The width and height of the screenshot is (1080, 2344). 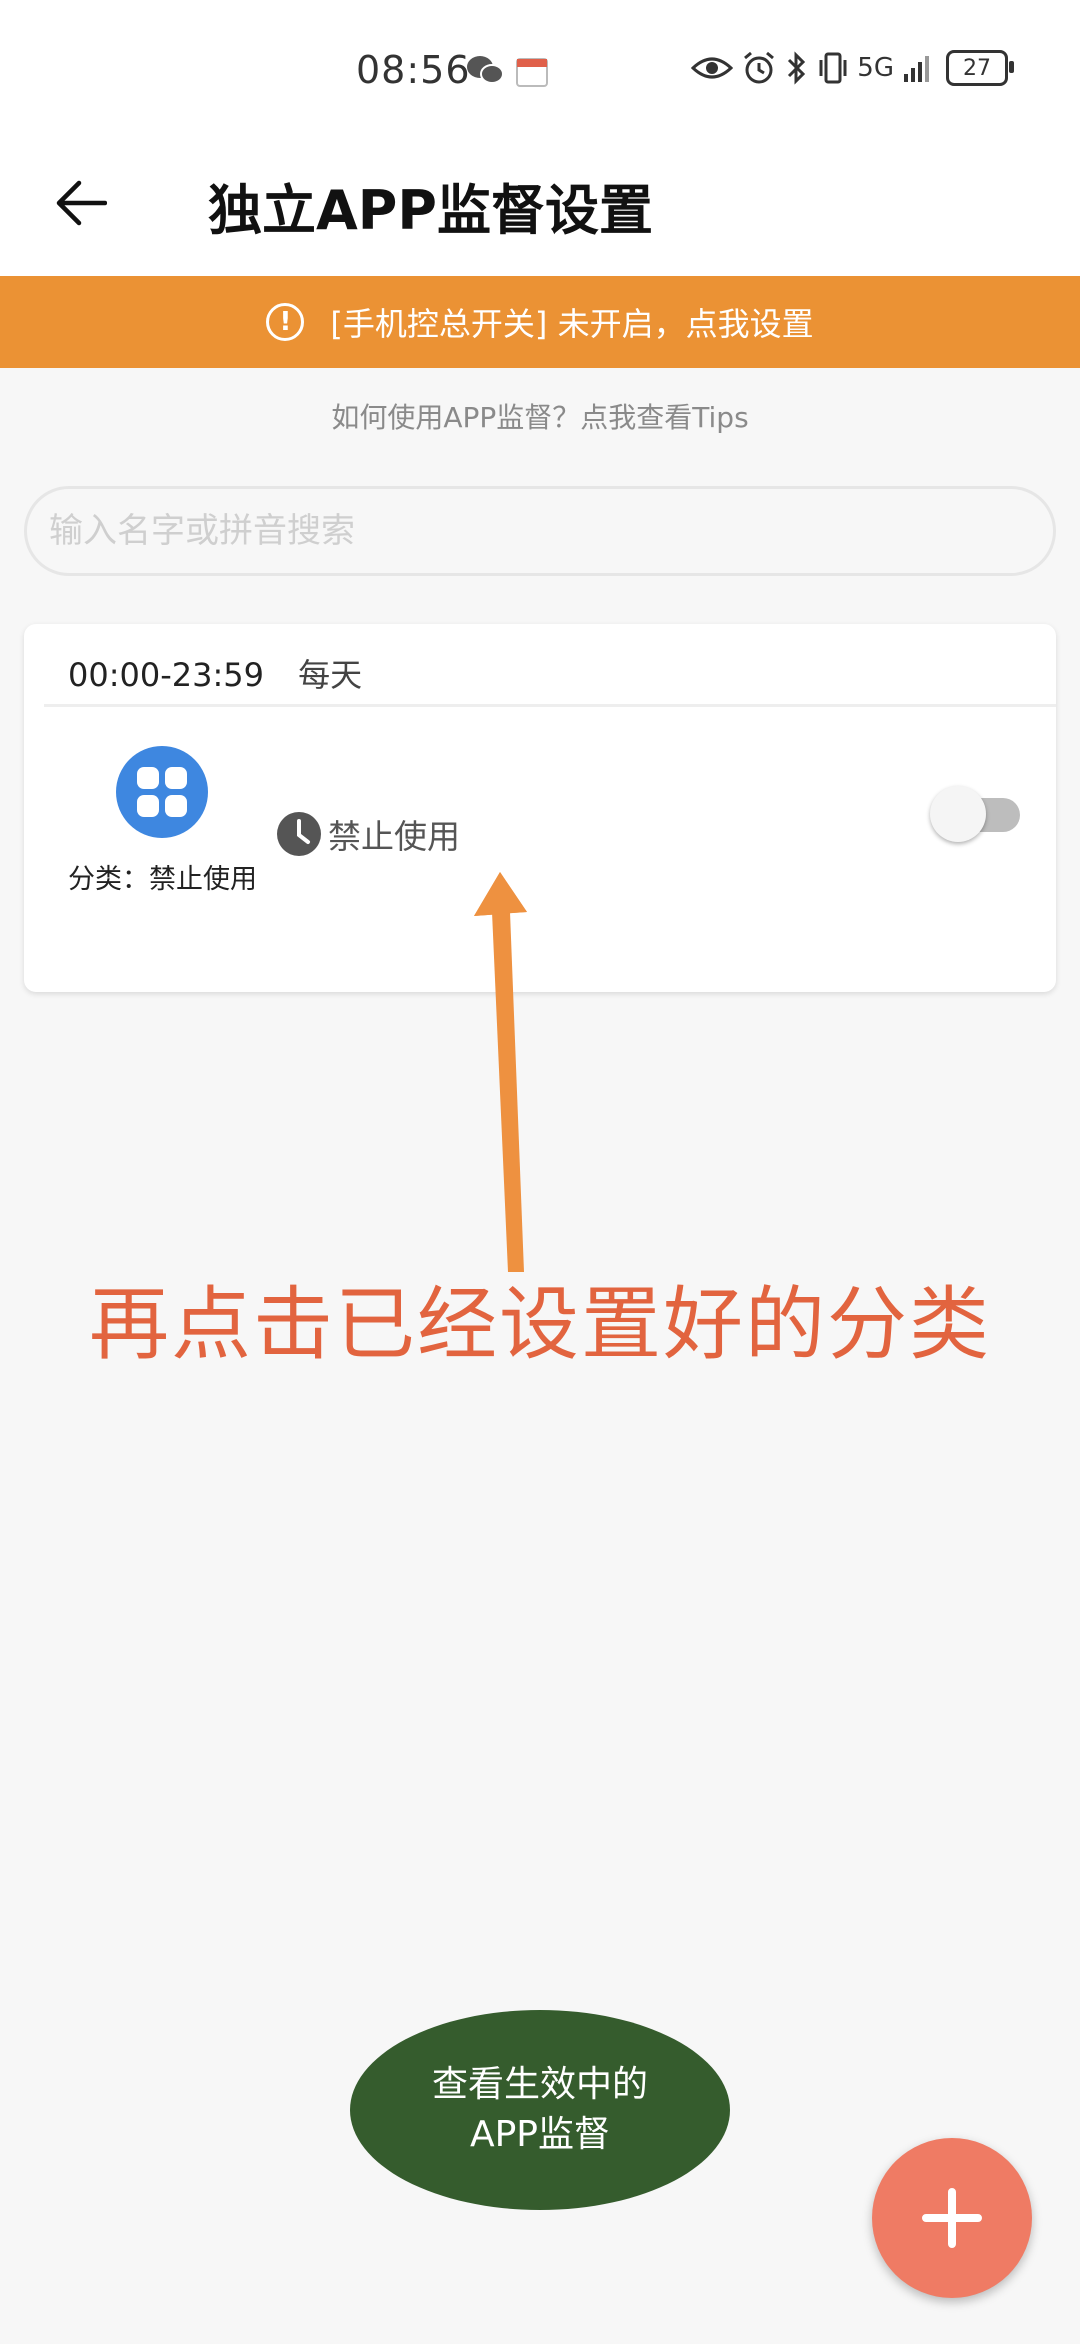 I want to click on status-time: 08:56, so click(x=413, y=70).